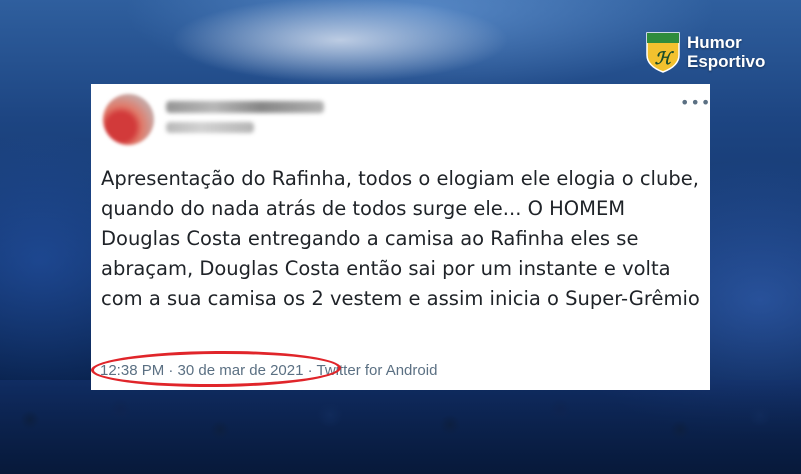 The width and height of the screenshot is (801, 474). I want to click on username-redacted, so click(210, 127).